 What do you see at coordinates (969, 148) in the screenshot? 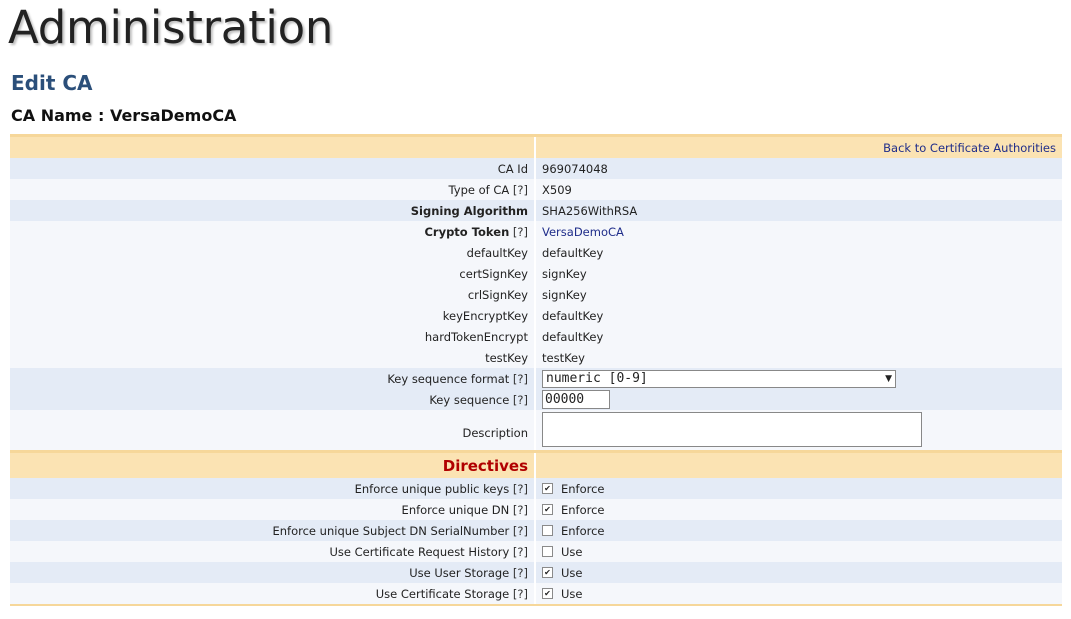
I see `back-to-cas-link: Back to Certificate Authorities` at bounding box center [969, 148].